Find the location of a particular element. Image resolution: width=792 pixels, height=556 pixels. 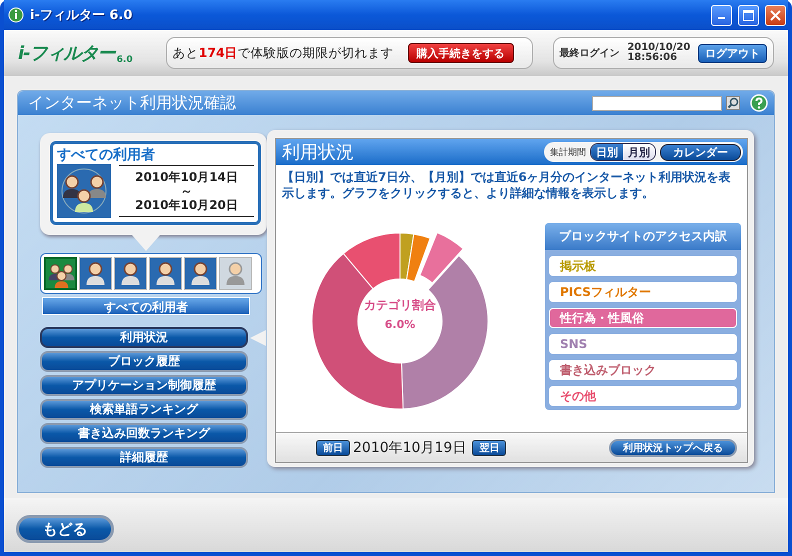

previous-day-button: 前日 is located at coordinates (333, 448).